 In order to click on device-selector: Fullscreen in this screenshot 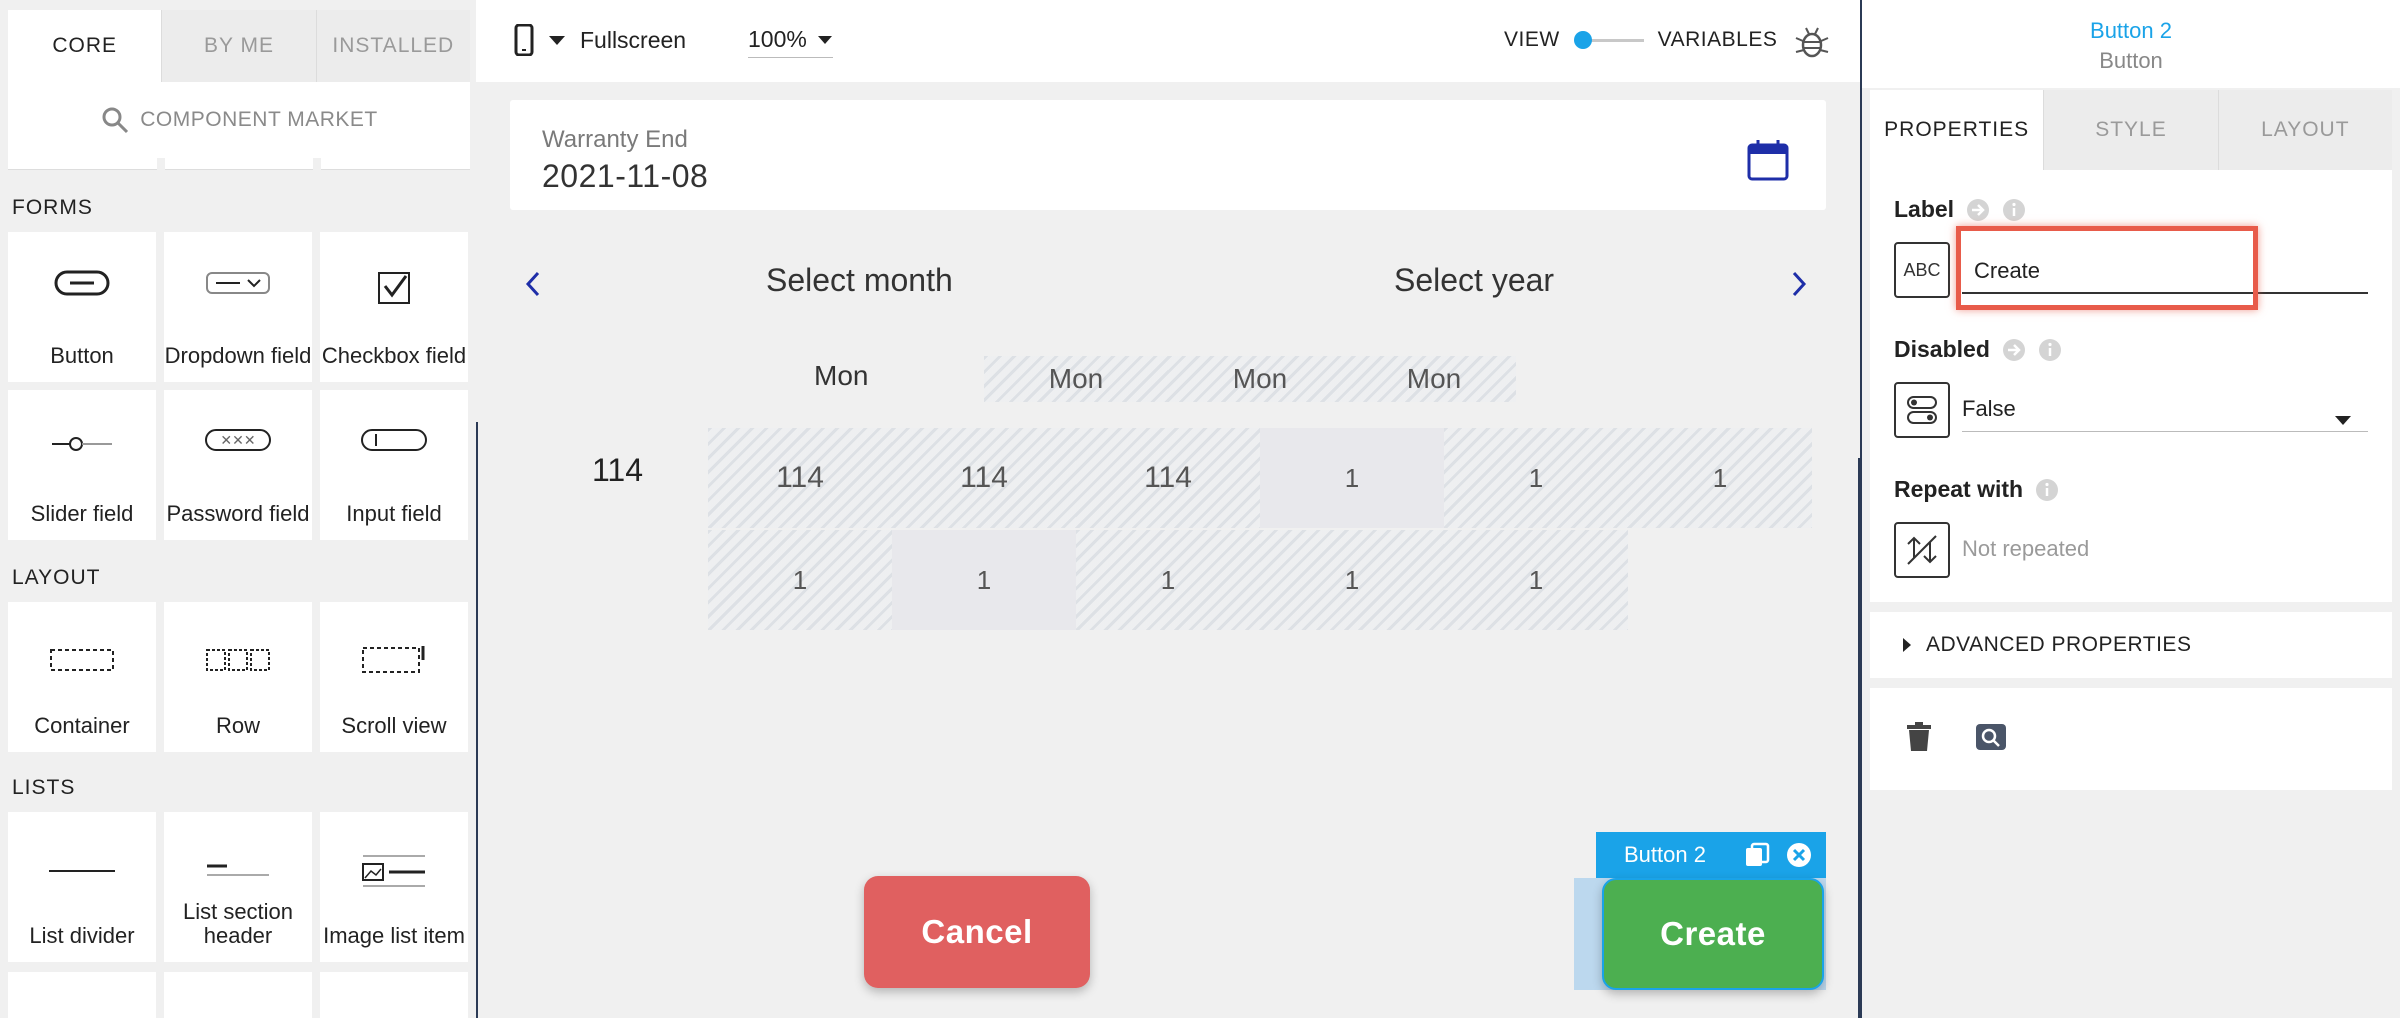, I will do `click(600, 40)`.